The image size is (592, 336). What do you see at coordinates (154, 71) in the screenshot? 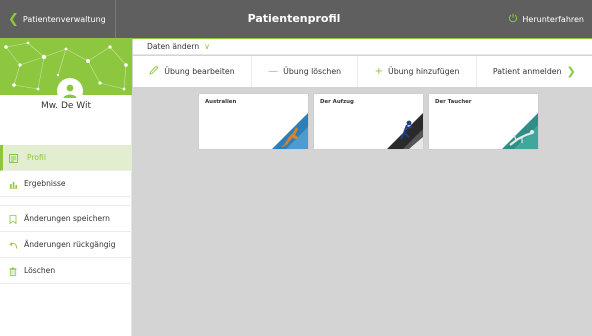
I see `pencil-icon` at bounding box center [154, 71].